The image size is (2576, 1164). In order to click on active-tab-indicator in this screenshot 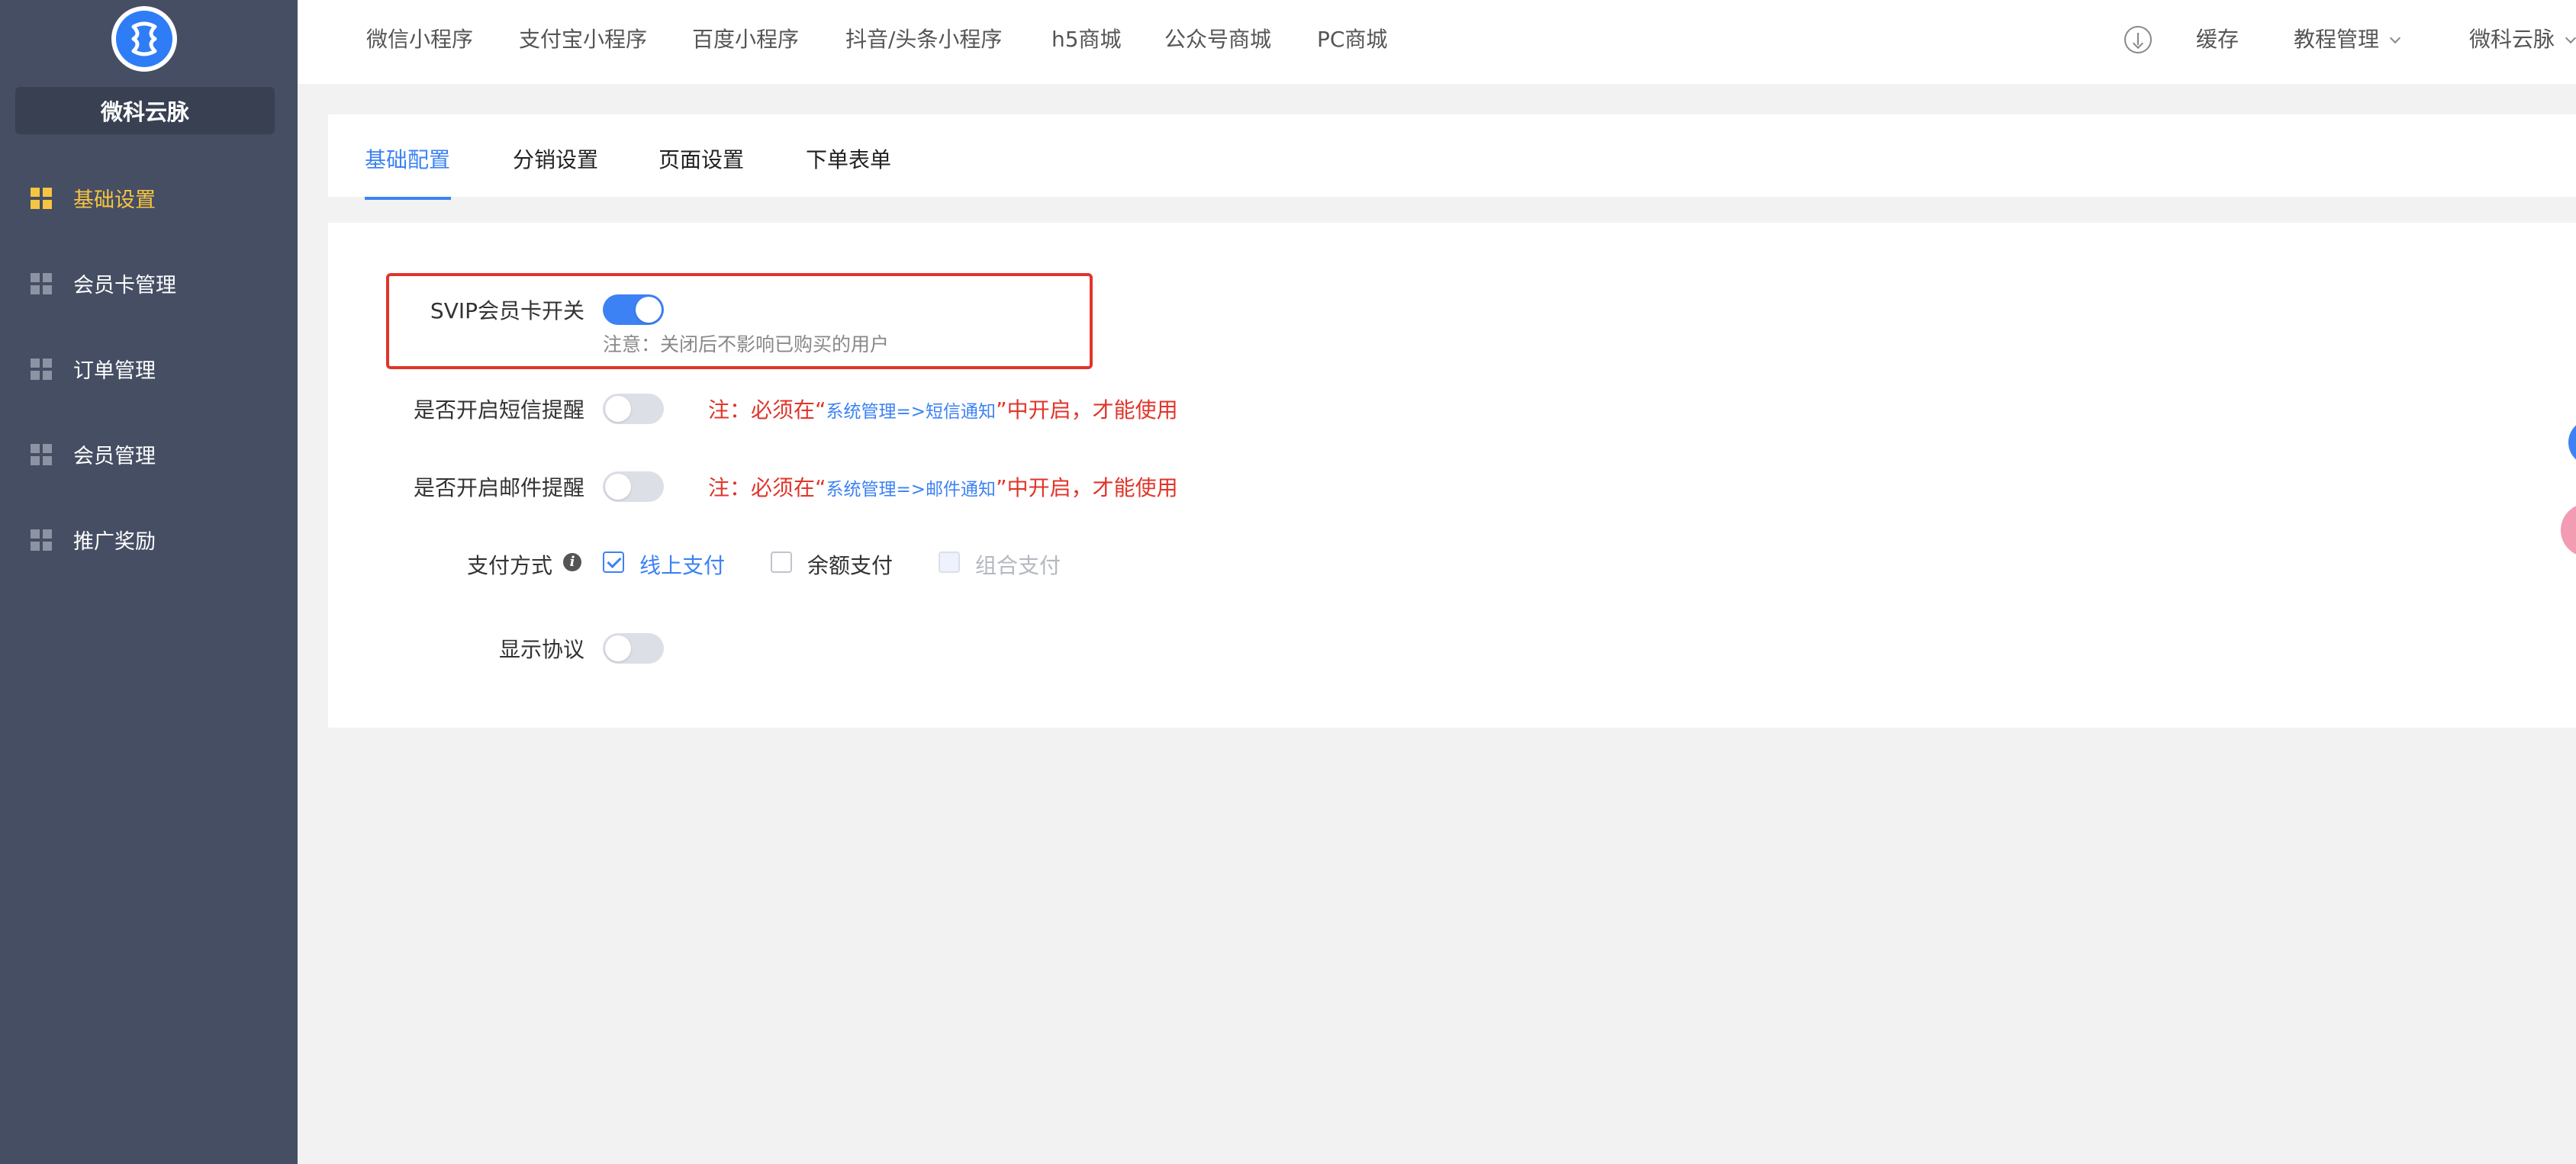, I will do `click(408, 198)`.